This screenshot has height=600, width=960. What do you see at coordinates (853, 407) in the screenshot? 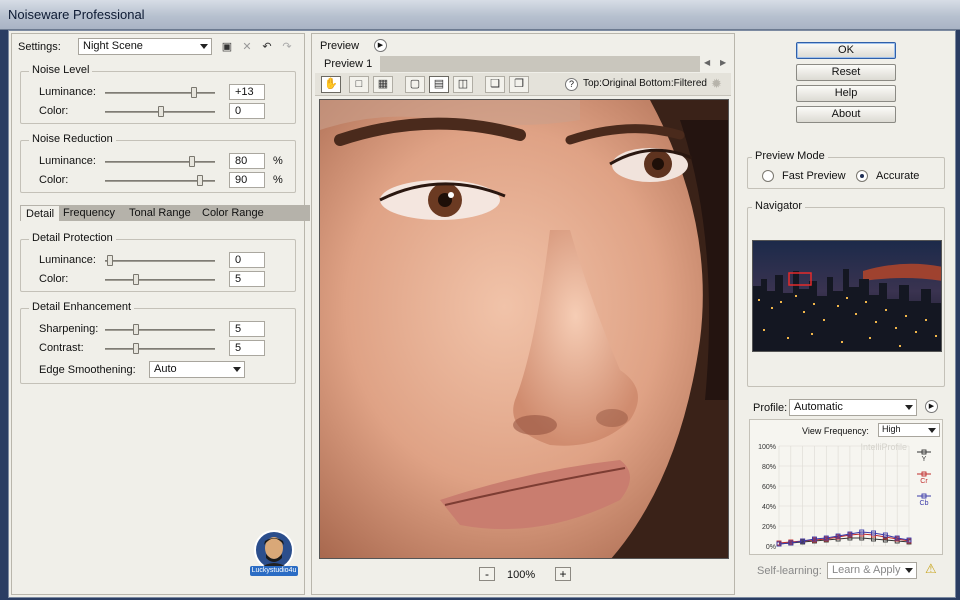
I see `profile-select: Automatic` at bounding box center [853, 407].